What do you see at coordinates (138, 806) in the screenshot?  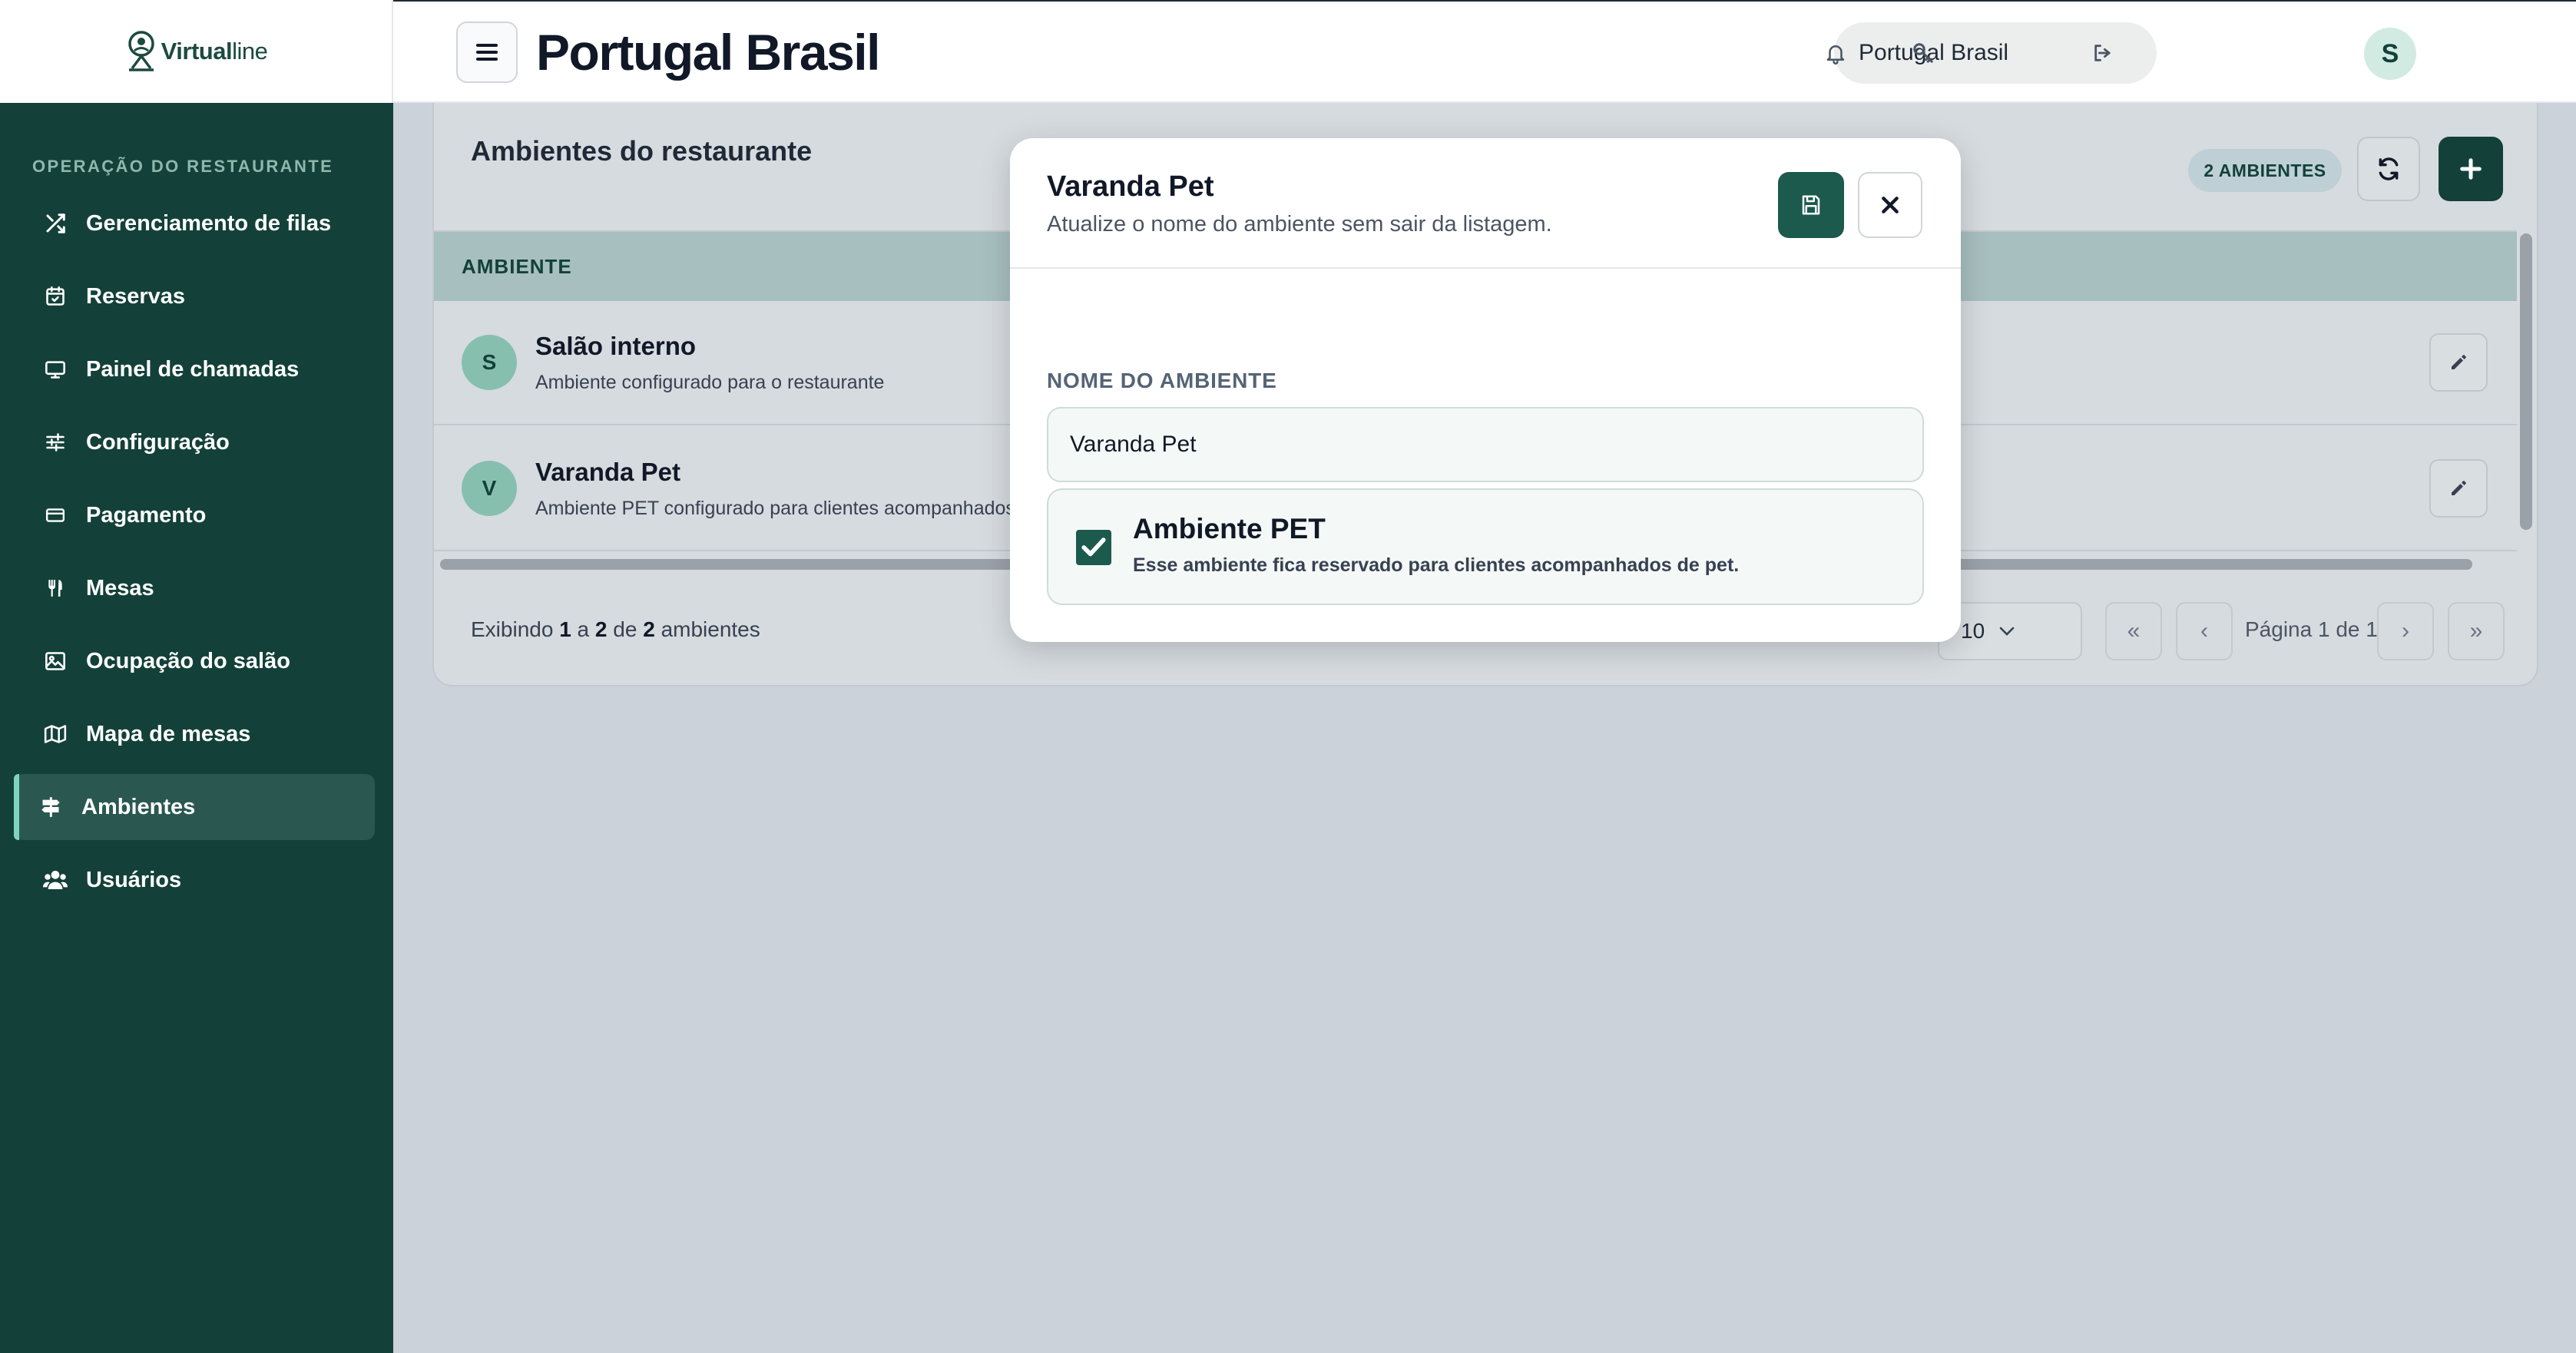 I see `sidebar-item-label: Ambientes` at bounding box center [138, 806].